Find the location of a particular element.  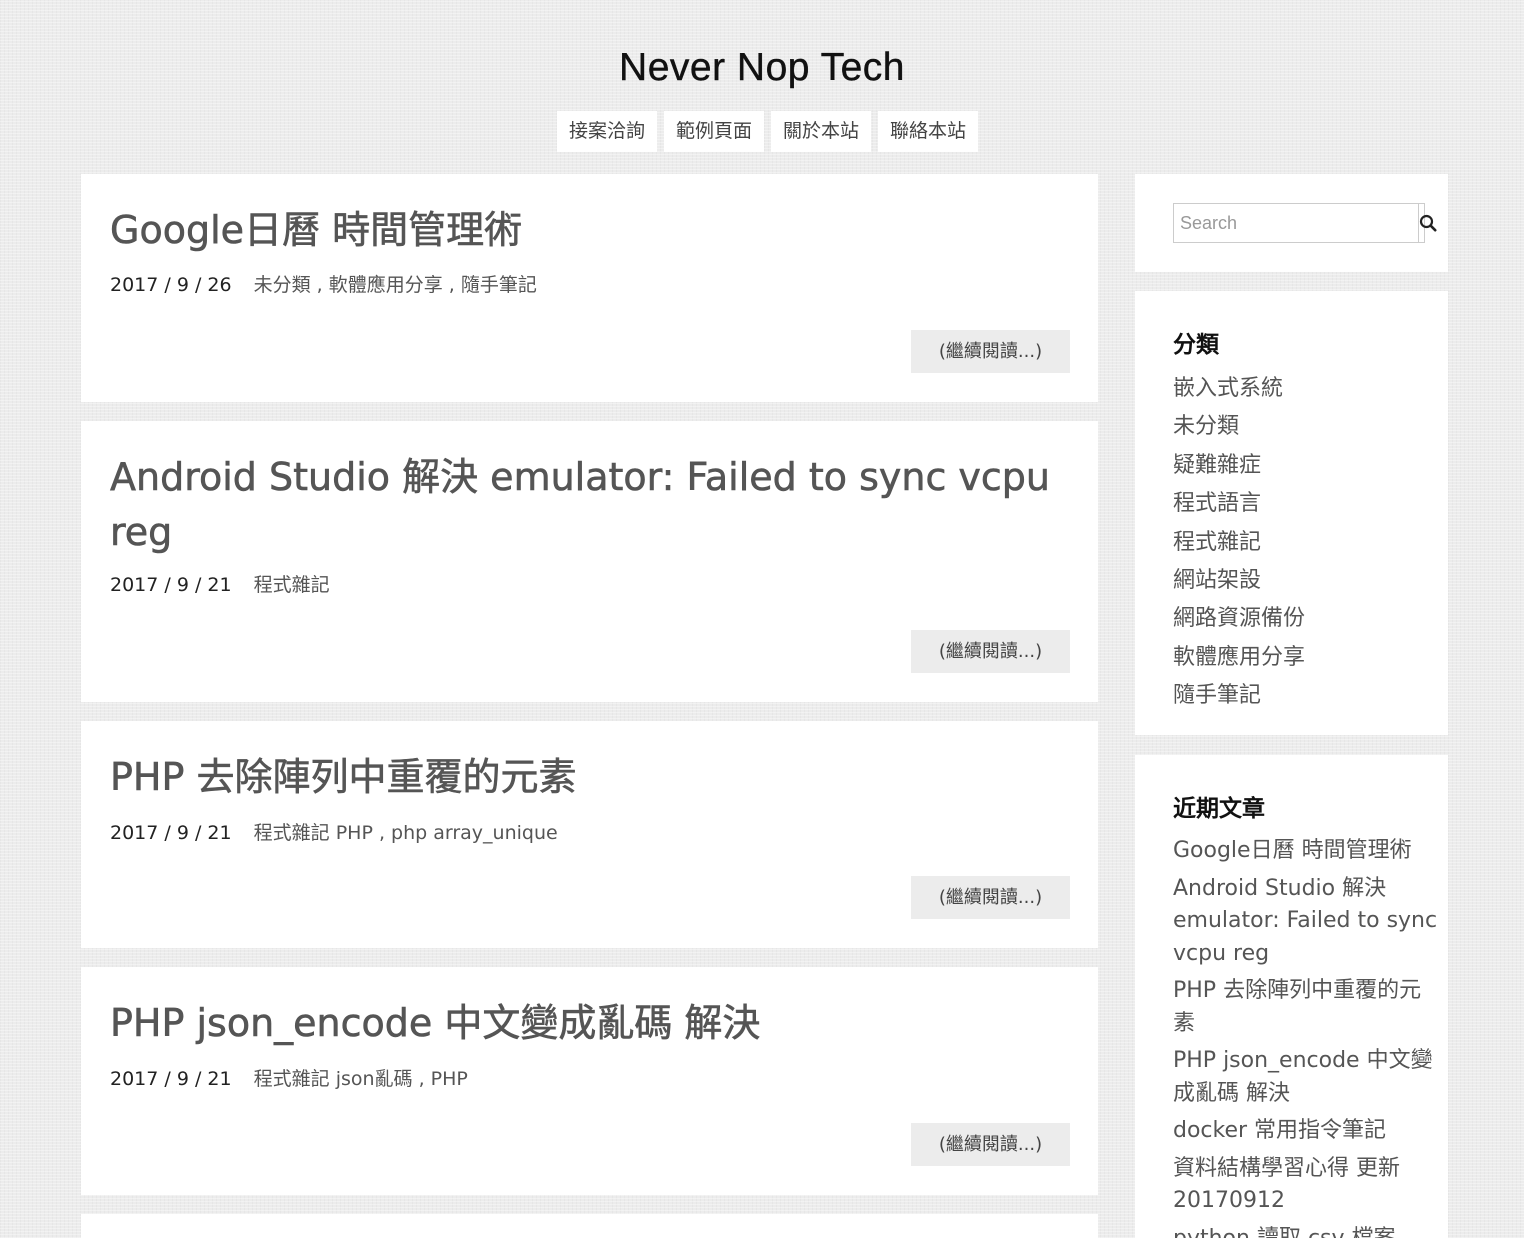

menu-item-about: 關於本站 is located at coordinates (821, 131).